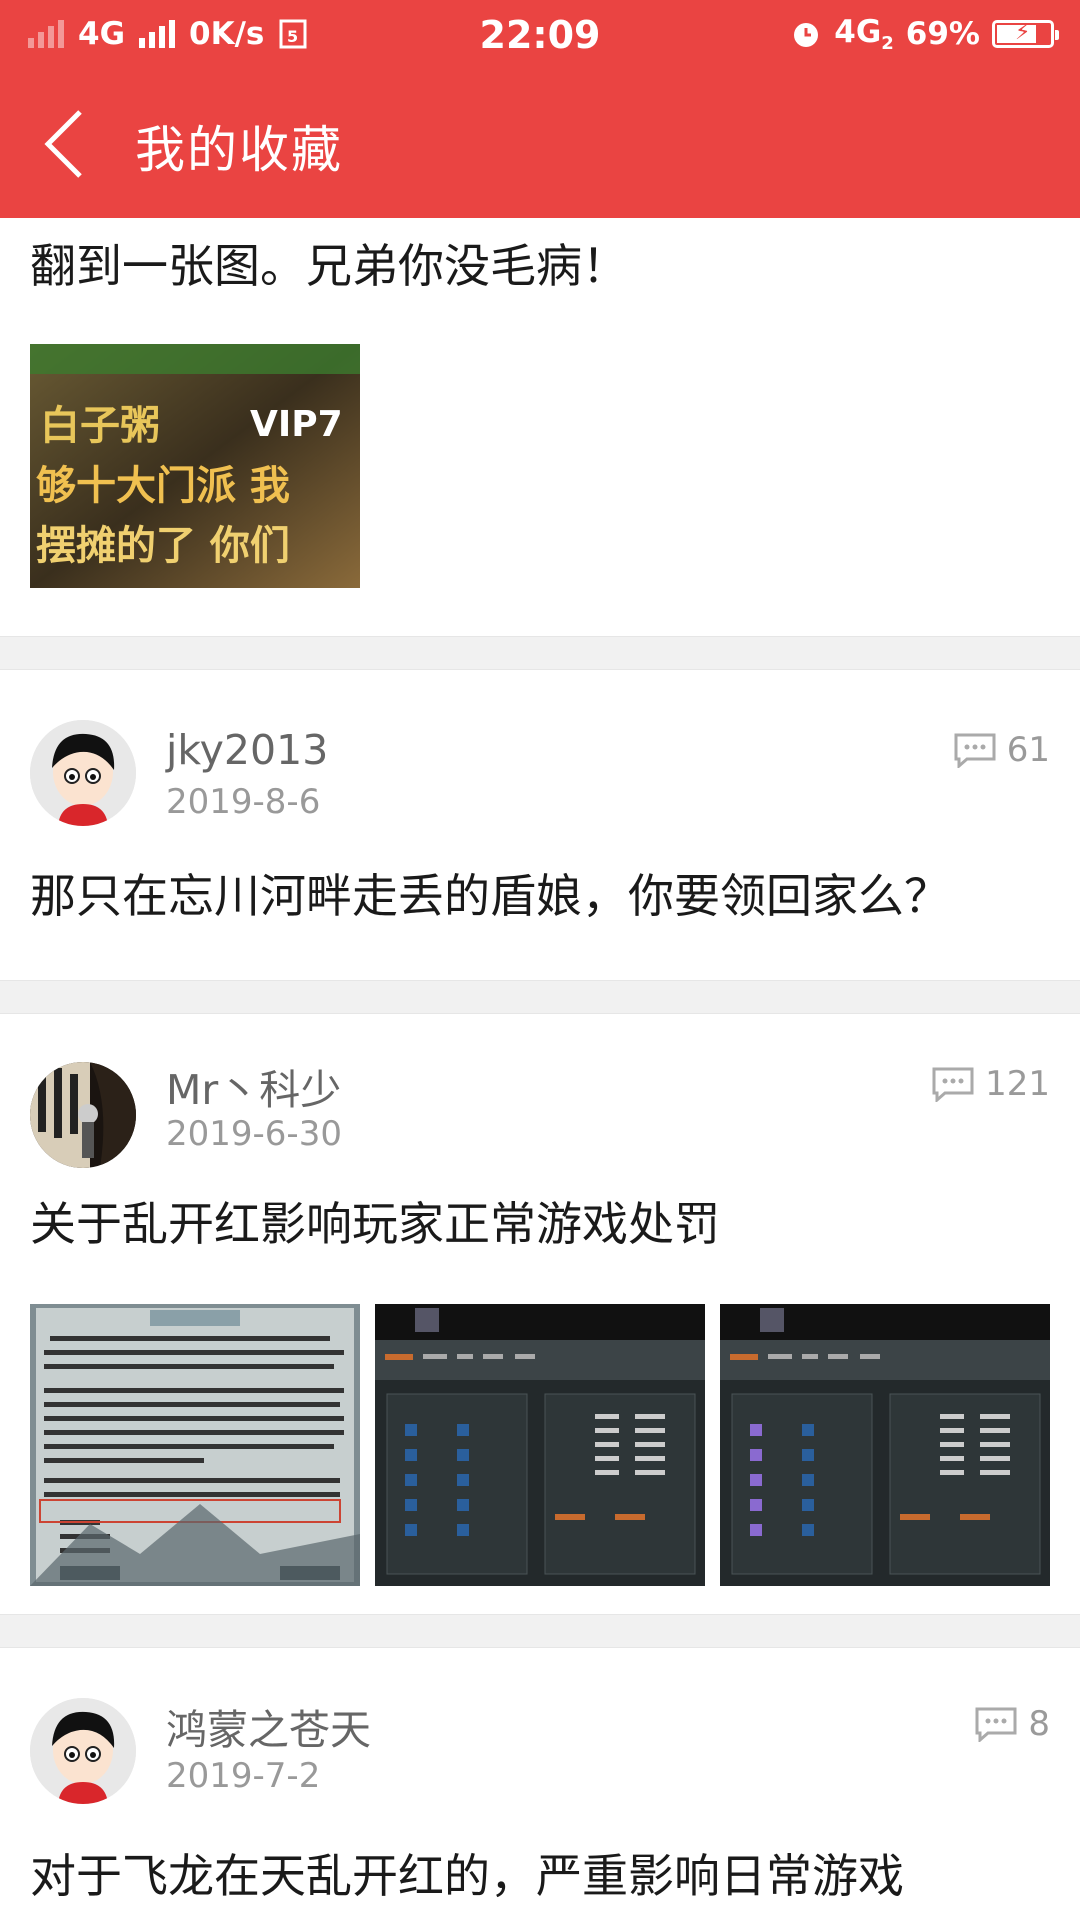 This screenshot has width=1080, height=1920. I want to click on comment-count-label: 8, so click(1039, 1724).